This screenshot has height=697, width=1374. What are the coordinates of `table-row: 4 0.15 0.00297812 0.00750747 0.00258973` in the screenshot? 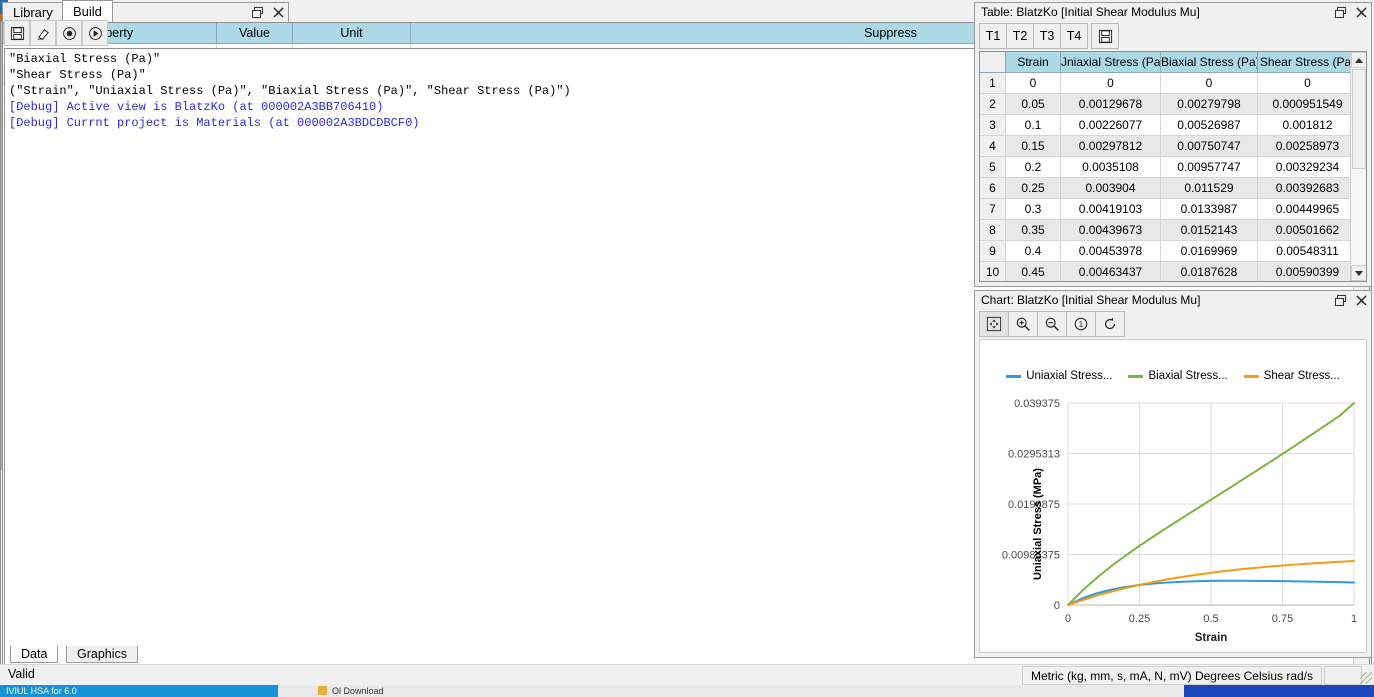 It's located at (1173, 146).